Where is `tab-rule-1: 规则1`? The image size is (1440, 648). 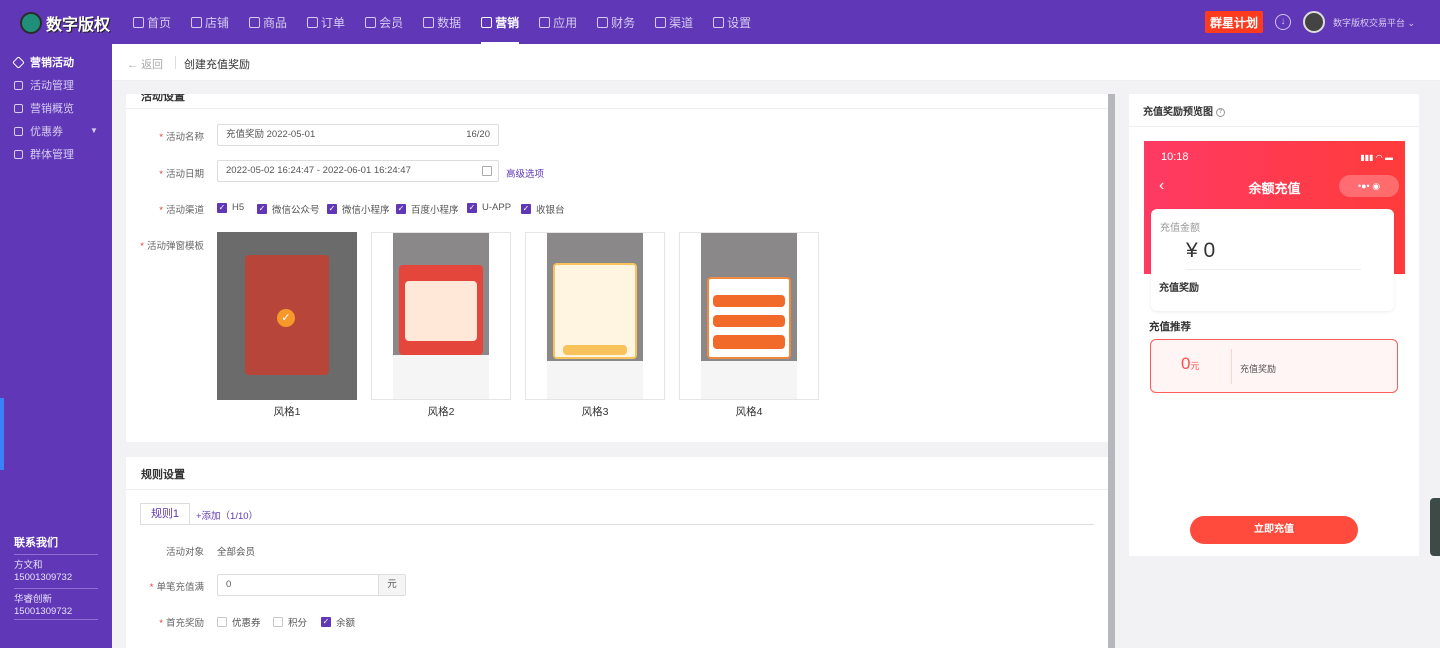
tab-rule-1: 规则1 is located at coordinates (165, 514).